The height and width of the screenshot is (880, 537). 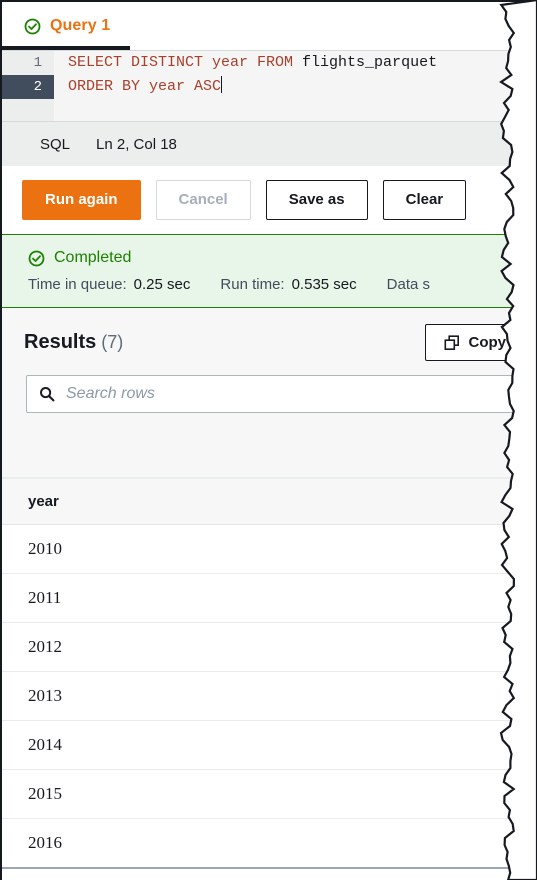 I want to click on table-row: 2012, so click(x=269, y=647).